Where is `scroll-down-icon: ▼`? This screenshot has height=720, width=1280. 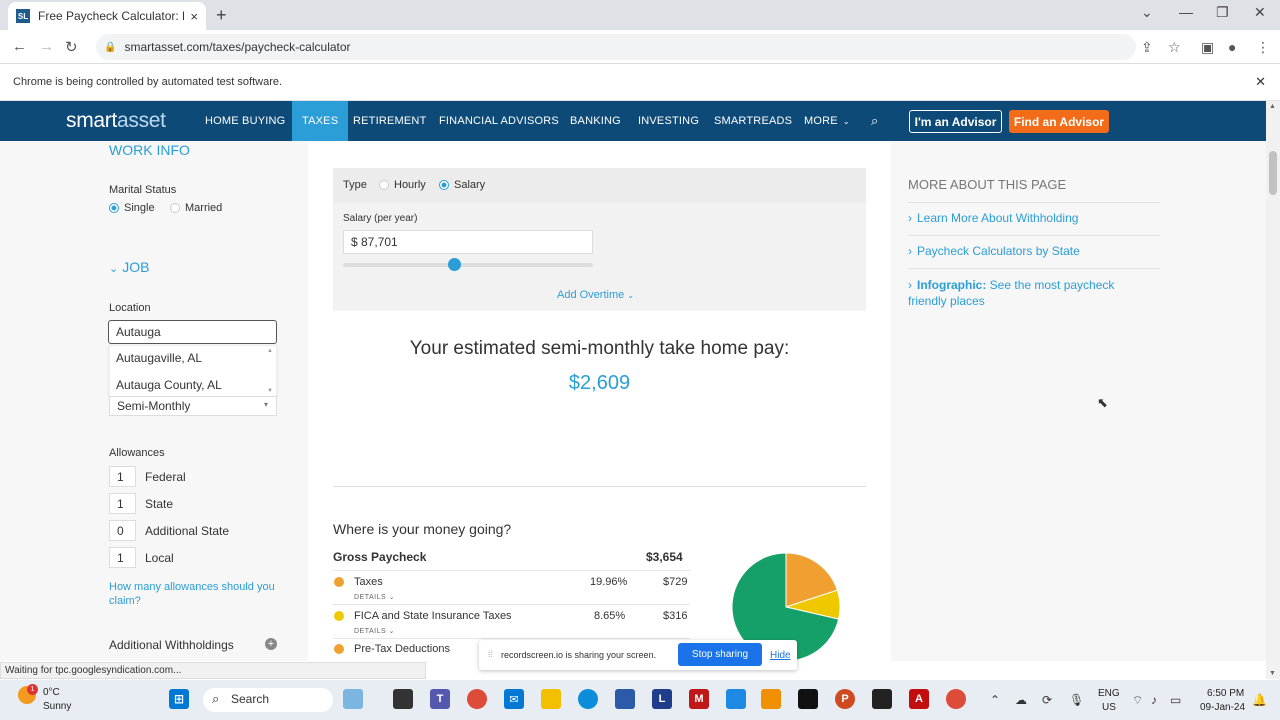 scroll-down-icon: ▼ is located at coordinates (1272, 673).